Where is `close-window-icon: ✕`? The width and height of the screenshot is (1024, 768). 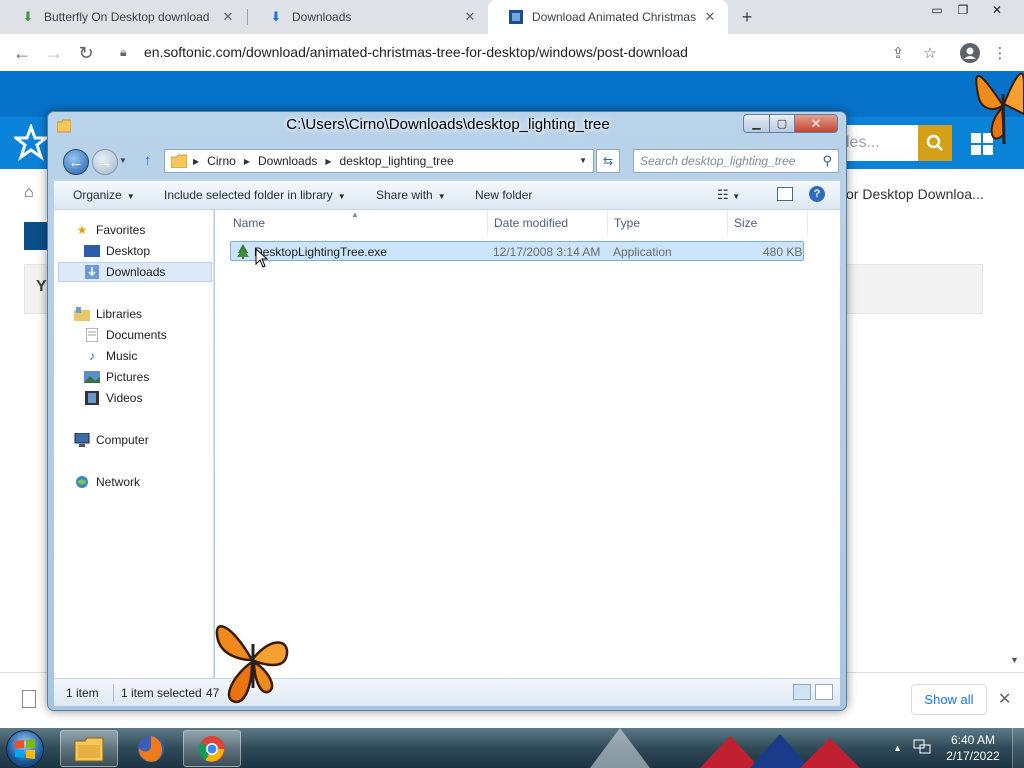 close-window-icon: ✕ is located at coordinates (997, 10).